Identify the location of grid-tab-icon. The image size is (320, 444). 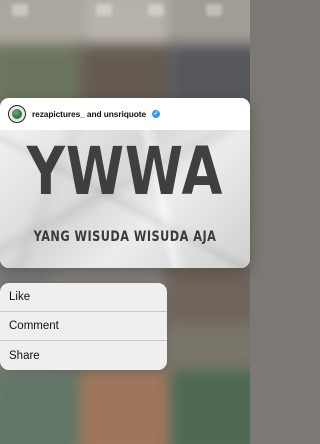
(104, 10).